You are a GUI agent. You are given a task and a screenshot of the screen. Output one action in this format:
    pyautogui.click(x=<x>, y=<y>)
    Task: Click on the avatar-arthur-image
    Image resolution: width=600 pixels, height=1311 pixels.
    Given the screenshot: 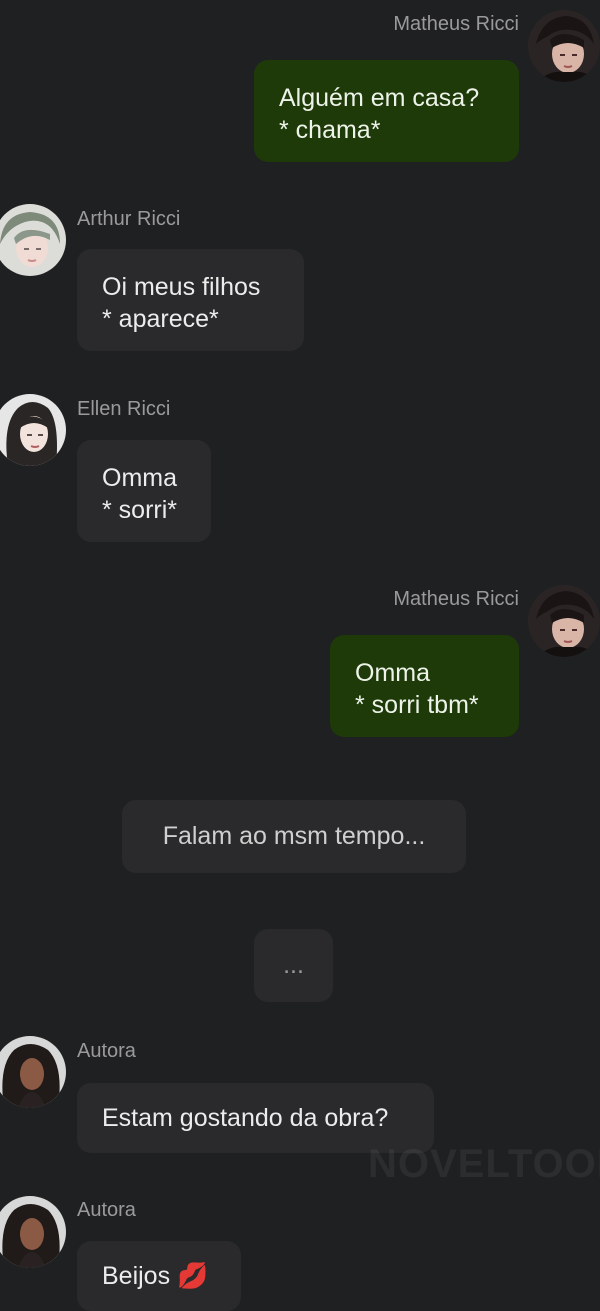 What is the action you would take?
    pyautogui.click(x=33, y=240)
    